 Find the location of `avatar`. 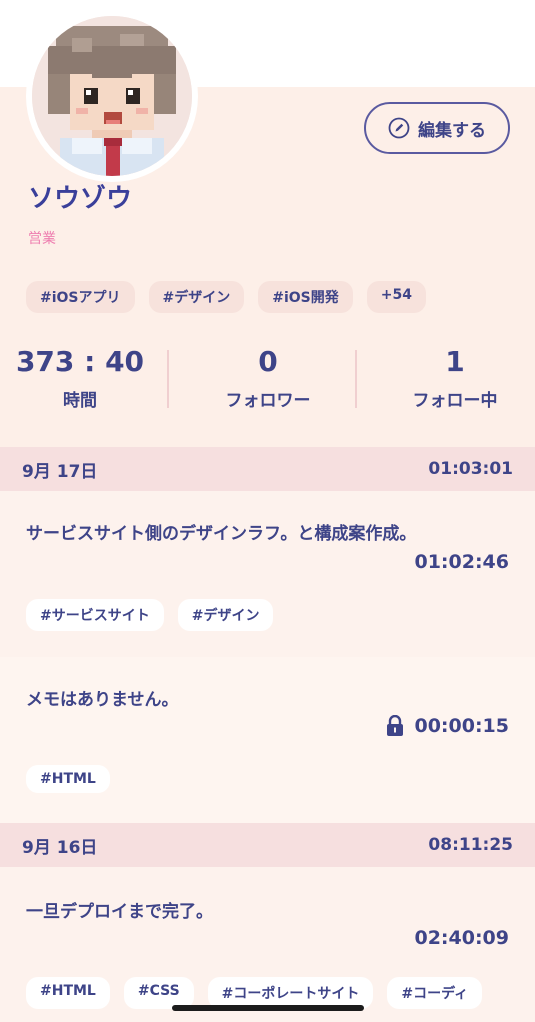

avatar is located at coordinates (112, 96).